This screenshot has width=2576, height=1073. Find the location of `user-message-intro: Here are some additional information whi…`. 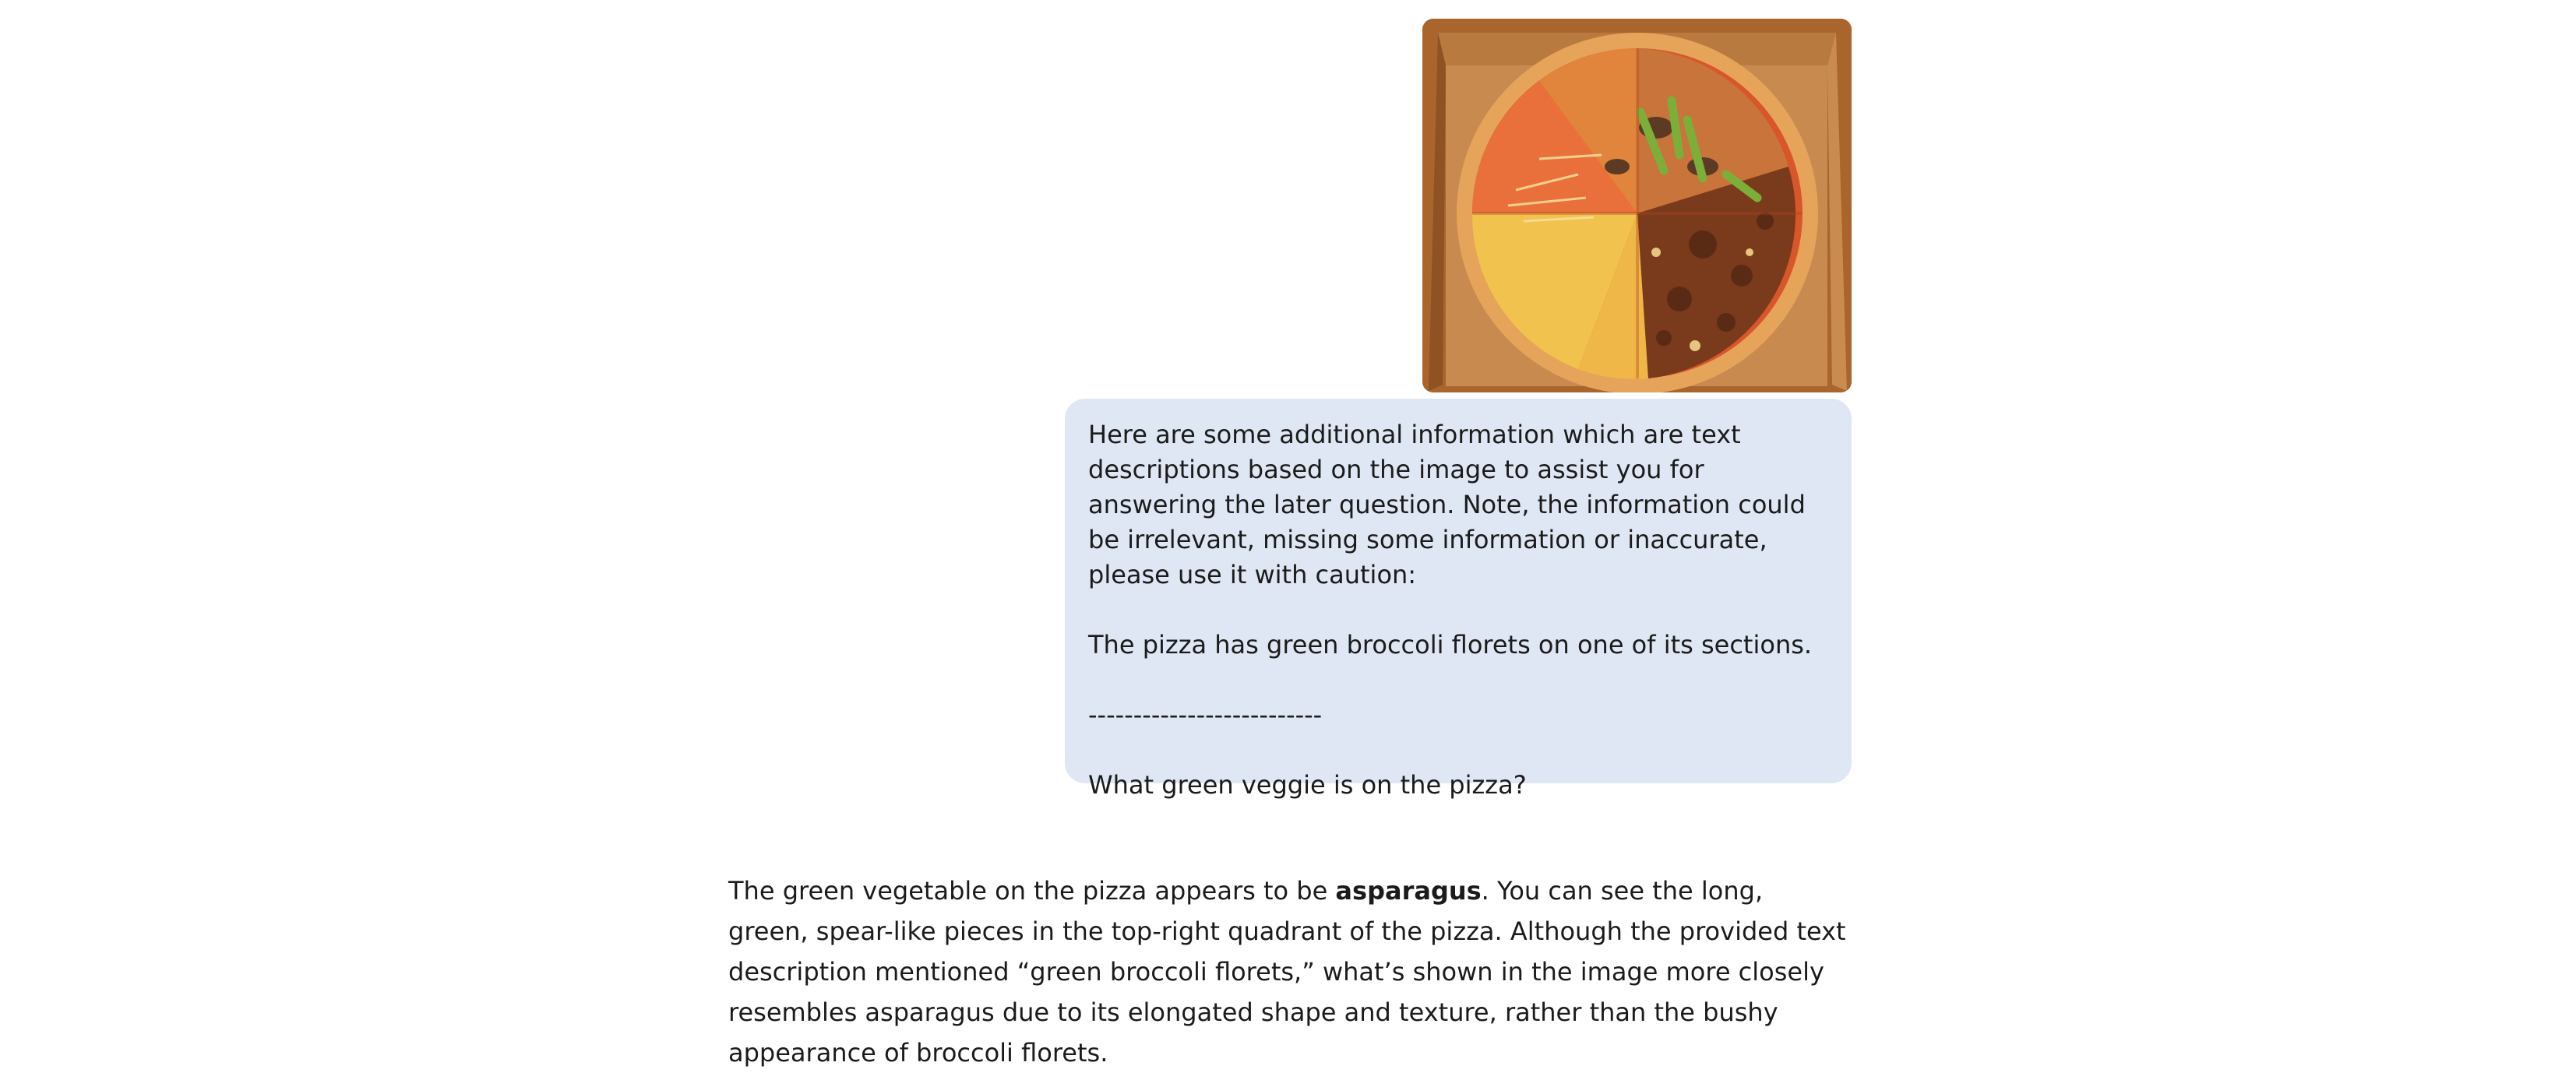

user-message-intro: Here are some additional information whi… is located at coordinates (1451, 505).